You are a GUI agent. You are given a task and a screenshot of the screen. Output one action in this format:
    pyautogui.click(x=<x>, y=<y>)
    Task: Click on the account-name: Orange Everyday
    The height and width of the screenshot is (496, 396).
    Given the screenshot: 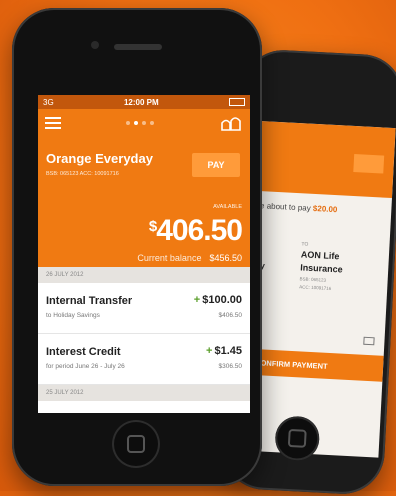 What is the action you would take?
    pyautogui.click(x=99, y=158)
    